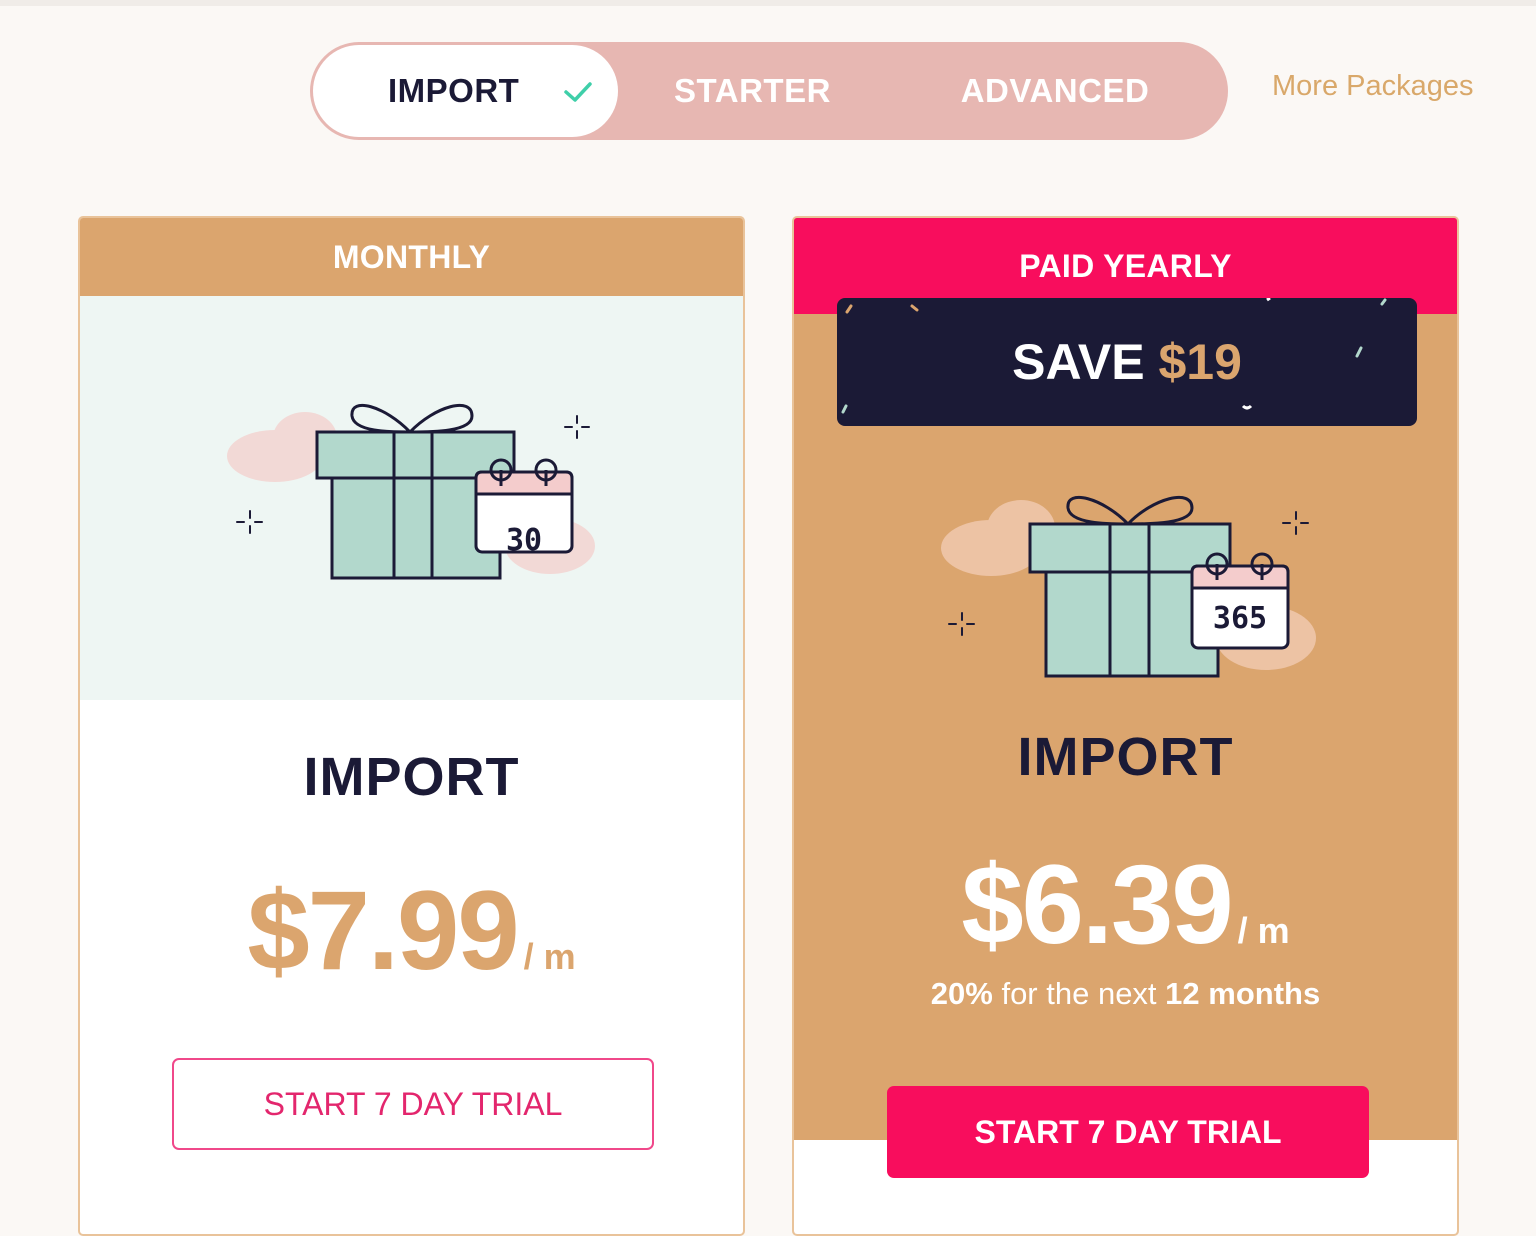 The image size is (1536, 1236). I want to click on discount-note: 20% for the next 12 months, so click(1125, 994).